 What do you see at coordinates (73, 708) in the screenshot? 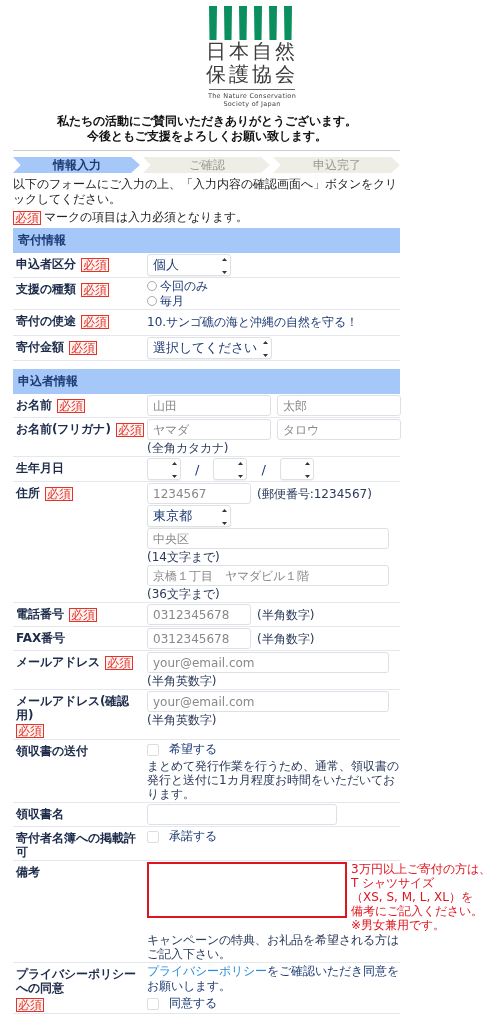
I see `field-label: メールアドレス(確認用)` at bounding box center [73, 708].